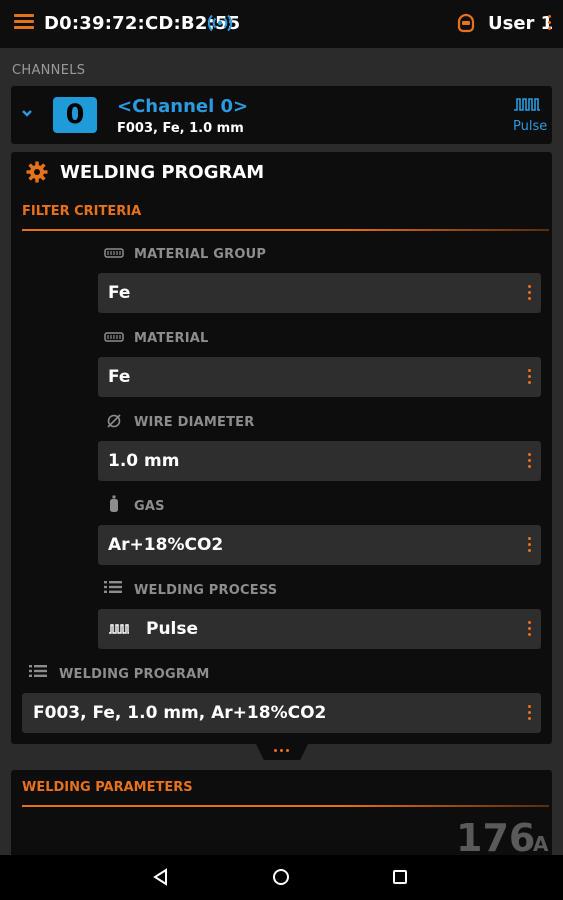 This screenshot has height=900, width=563. I want to click on expand-more-icon, so click(281, 750).